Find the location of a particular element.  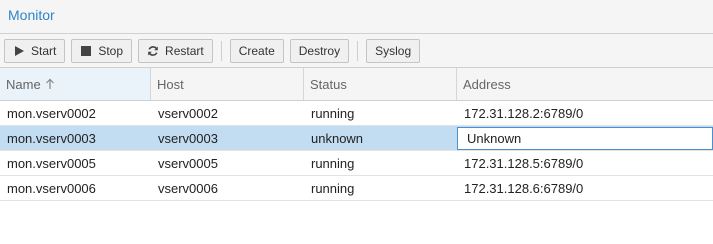

cell-status: unknown is located at coordinates (337, 138).